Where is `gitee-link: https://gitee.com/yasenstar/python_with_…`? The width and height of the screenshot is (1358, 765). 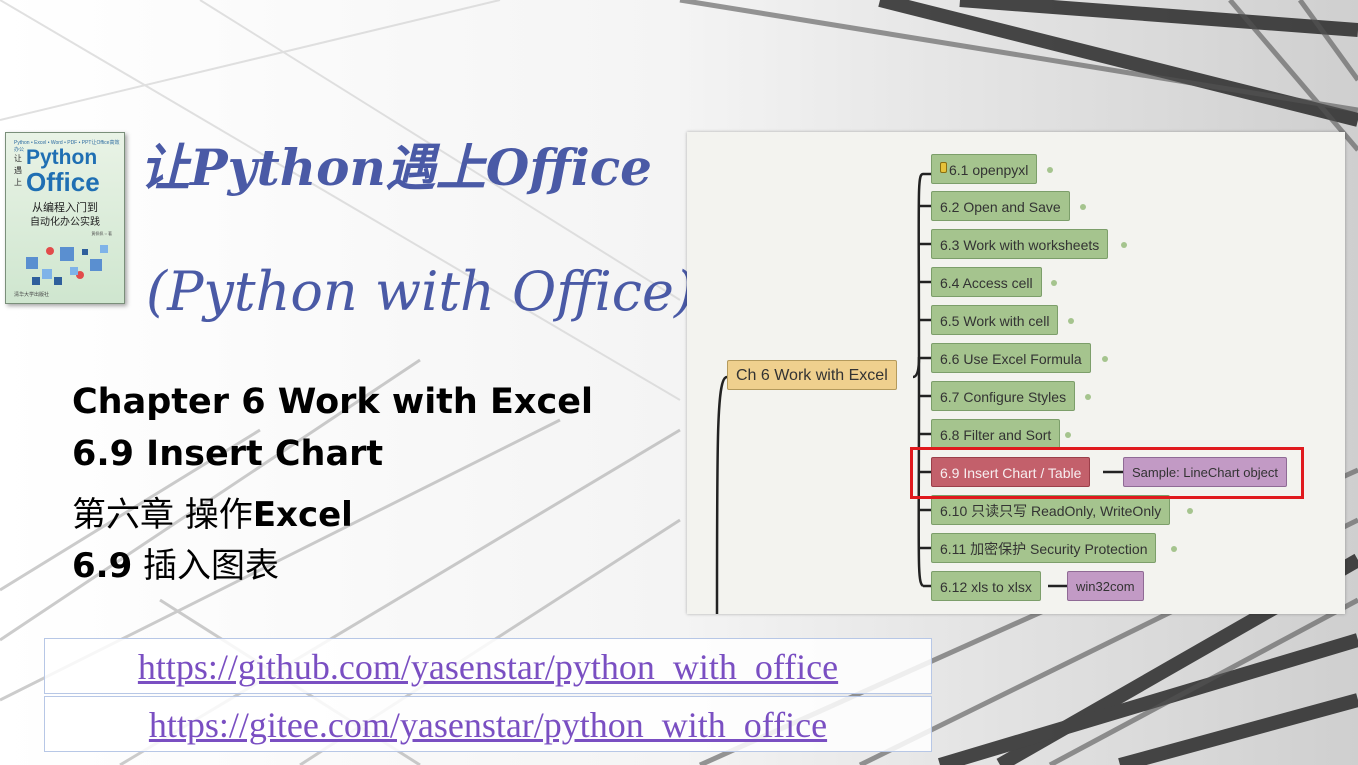 gitee-link: https://gitee.com/yasenstar/python_with_… is located at coordinates (488, 725).